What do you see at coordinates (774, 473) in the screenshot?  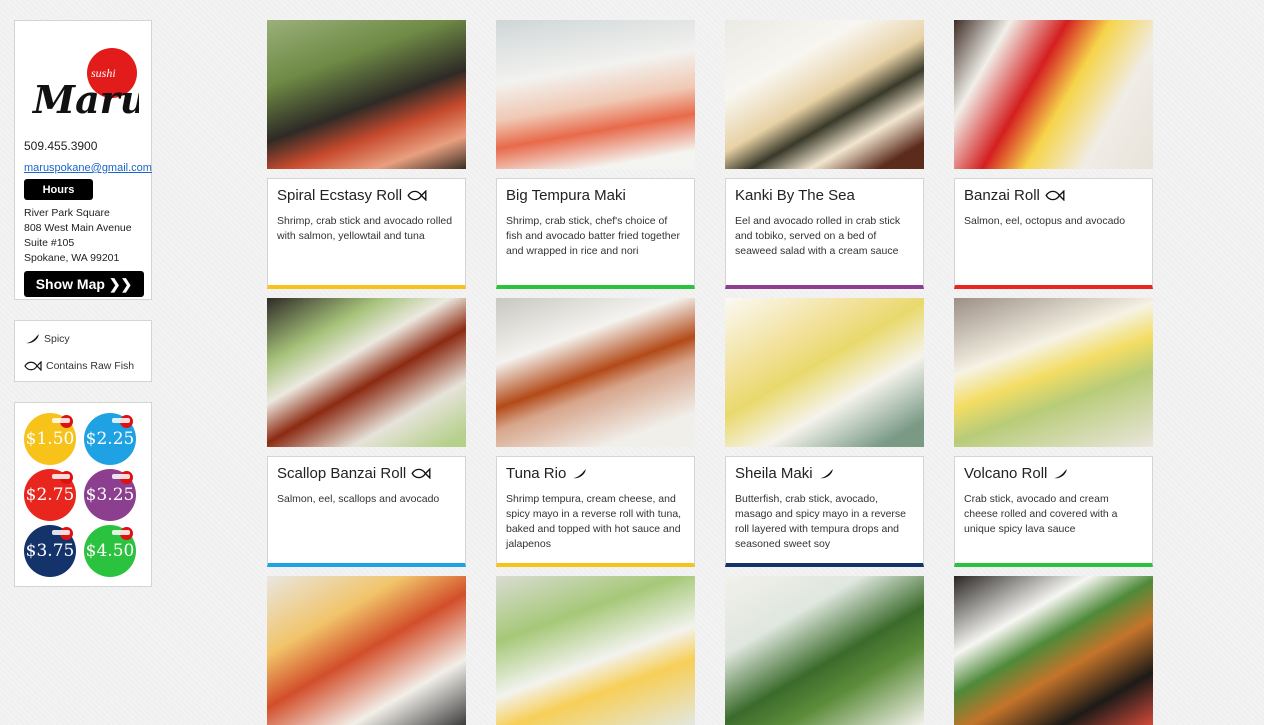 I see `menu-item-name: Sheila Maki` at bounding box center [774, 473].